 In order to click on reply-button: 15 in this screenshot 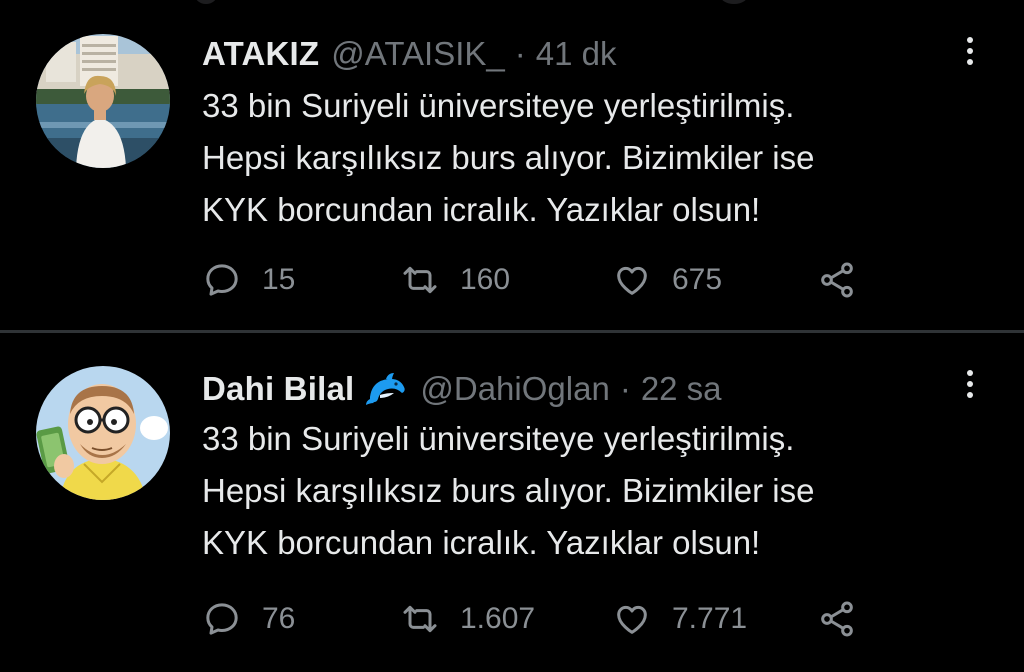, I will do `click(248, 280)`.